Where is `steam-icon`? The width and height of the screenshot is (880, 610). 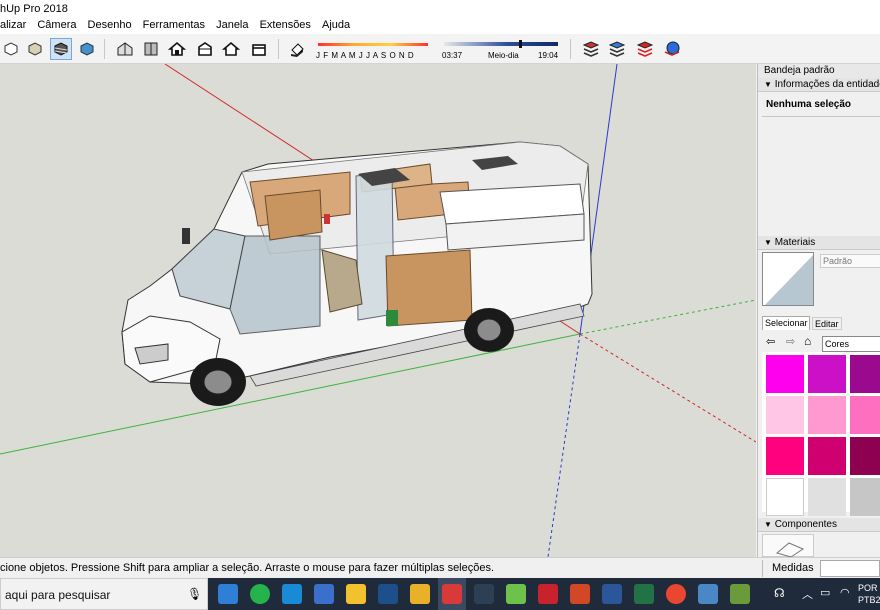 steam-icon is located at coordinates (388, 594).